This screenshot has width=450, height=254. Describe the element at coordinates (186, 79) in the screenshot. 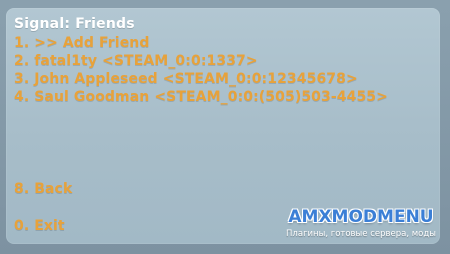

I see `menu-item-friend-john-appleseed: 3. John Appleseed <STEAM_0:0:12345678>` at that location.